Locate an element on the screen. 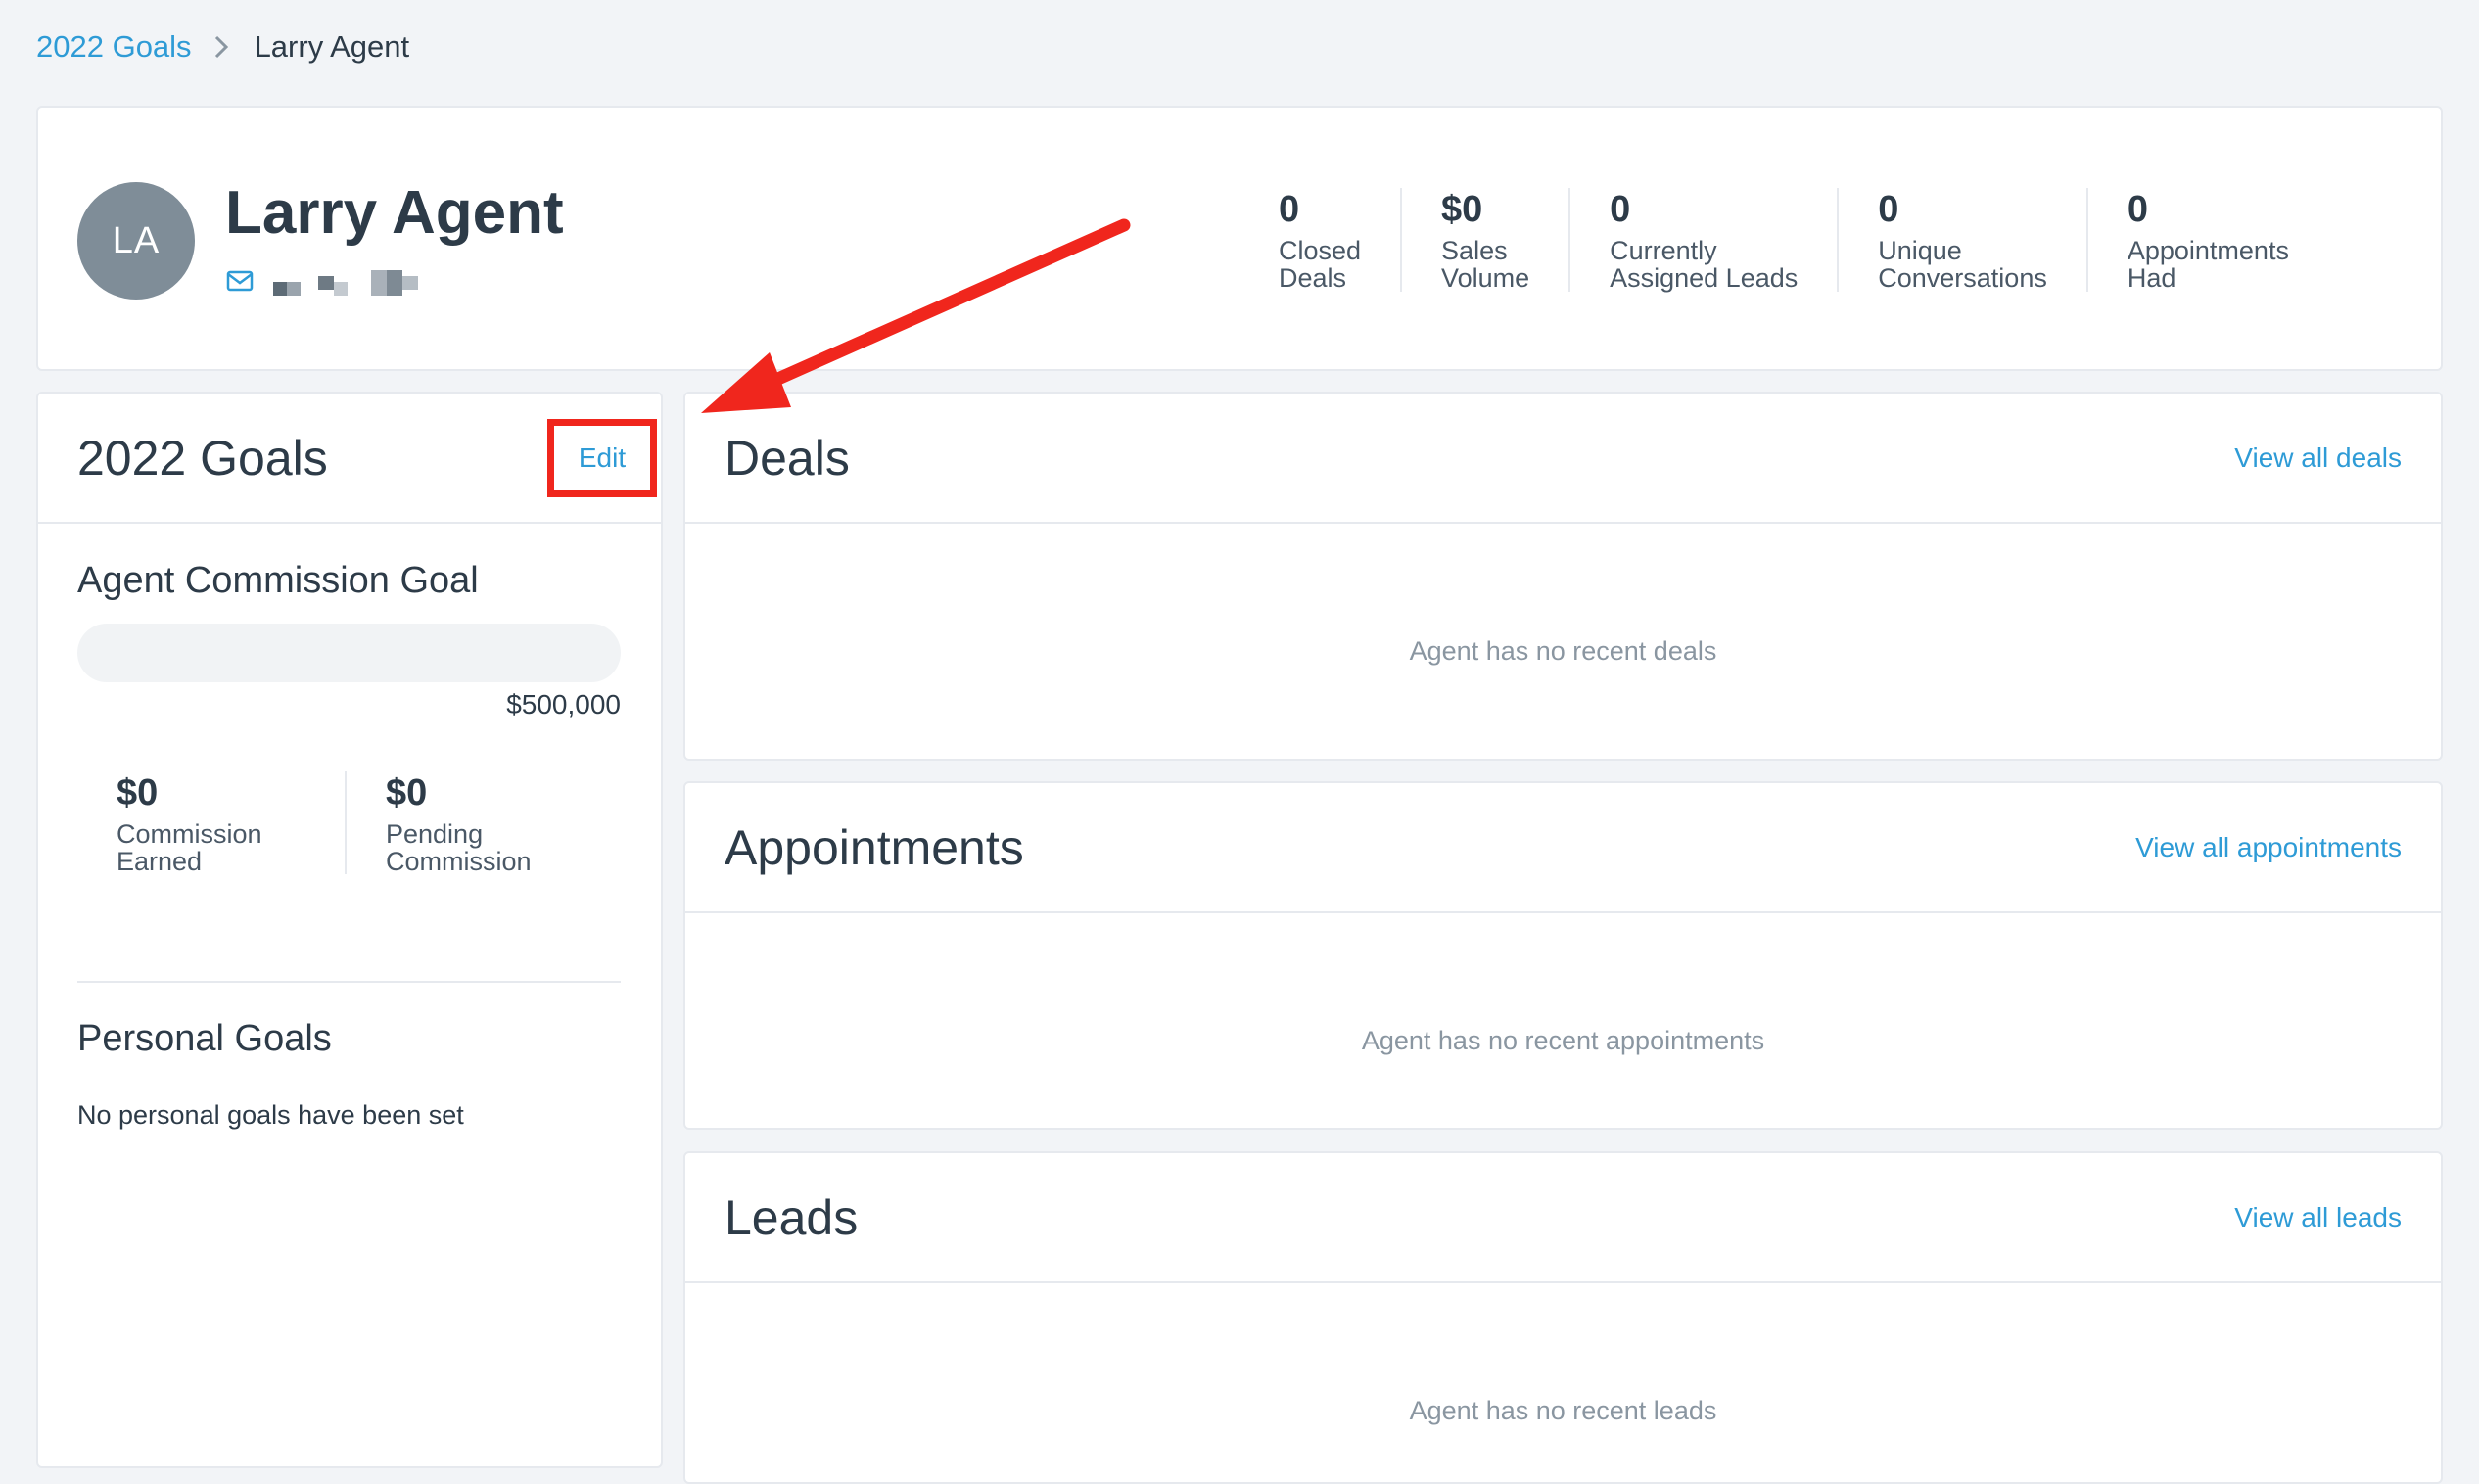 This screenshot has width=2479, height=1484. divider is located at coordinates (349, 982).